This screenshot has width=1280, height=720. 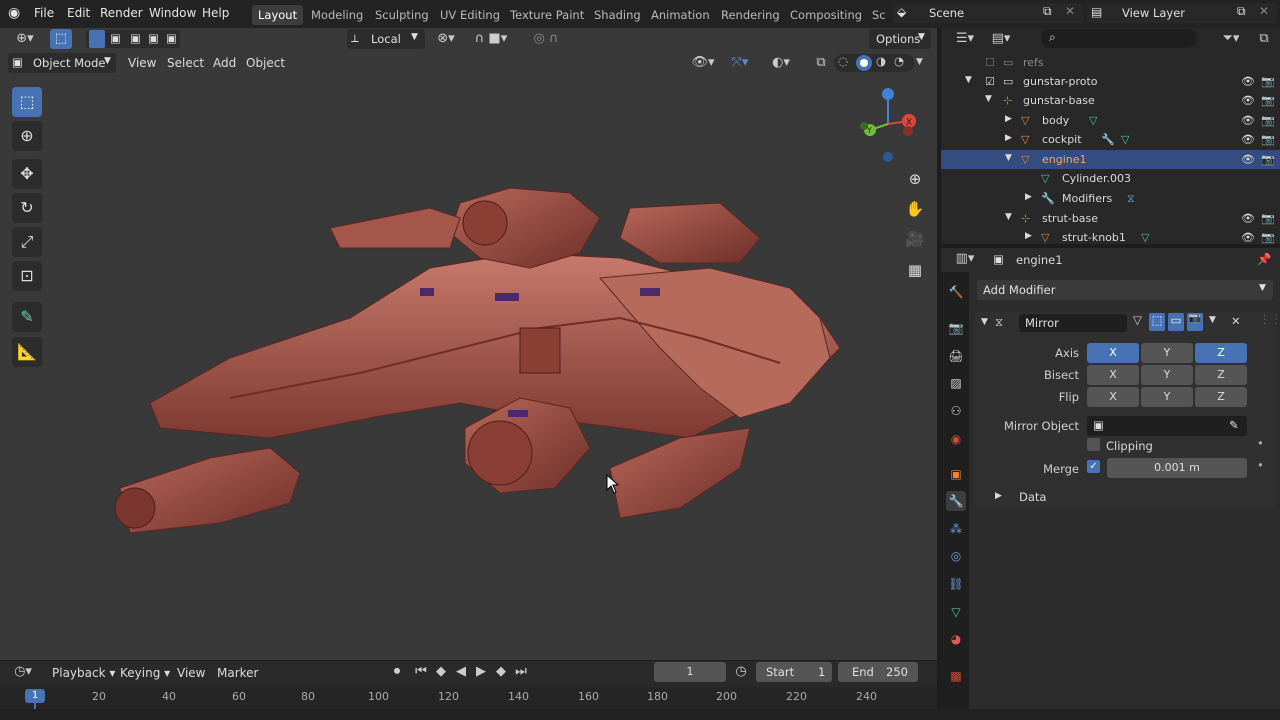 I want to click on flip-z-toggle: Z, so click(x=1221, y=397).